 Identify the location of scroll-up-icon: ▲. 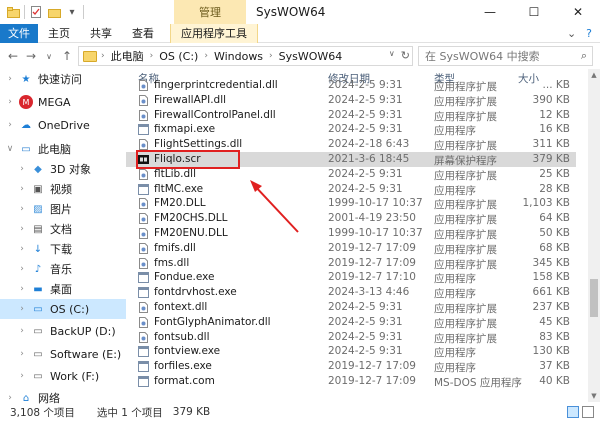
(594, 75).